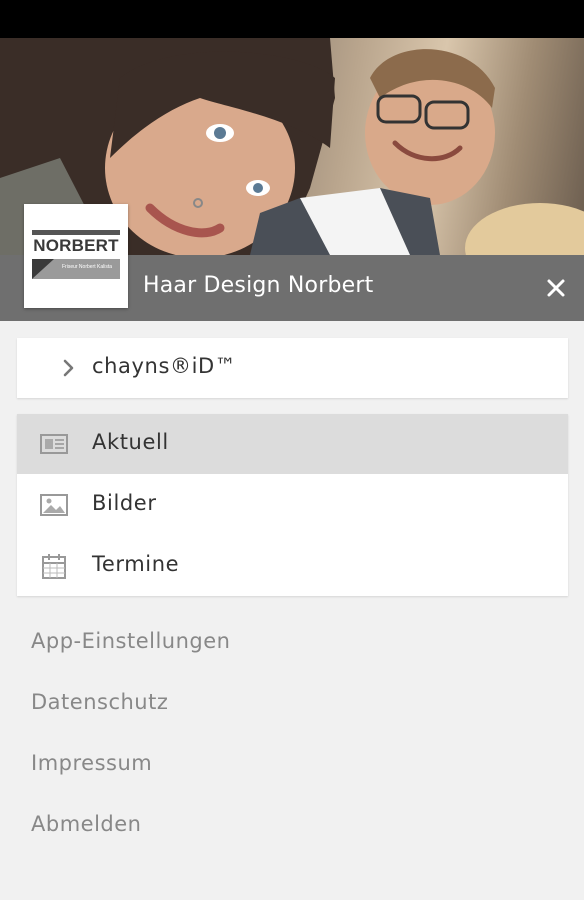 This screenshot has height=900, width=584. What do you see at coordinates (99, 702) in the screenshot?
I see `privacy-link: Datenschutz` at bounding box center [99, 702].